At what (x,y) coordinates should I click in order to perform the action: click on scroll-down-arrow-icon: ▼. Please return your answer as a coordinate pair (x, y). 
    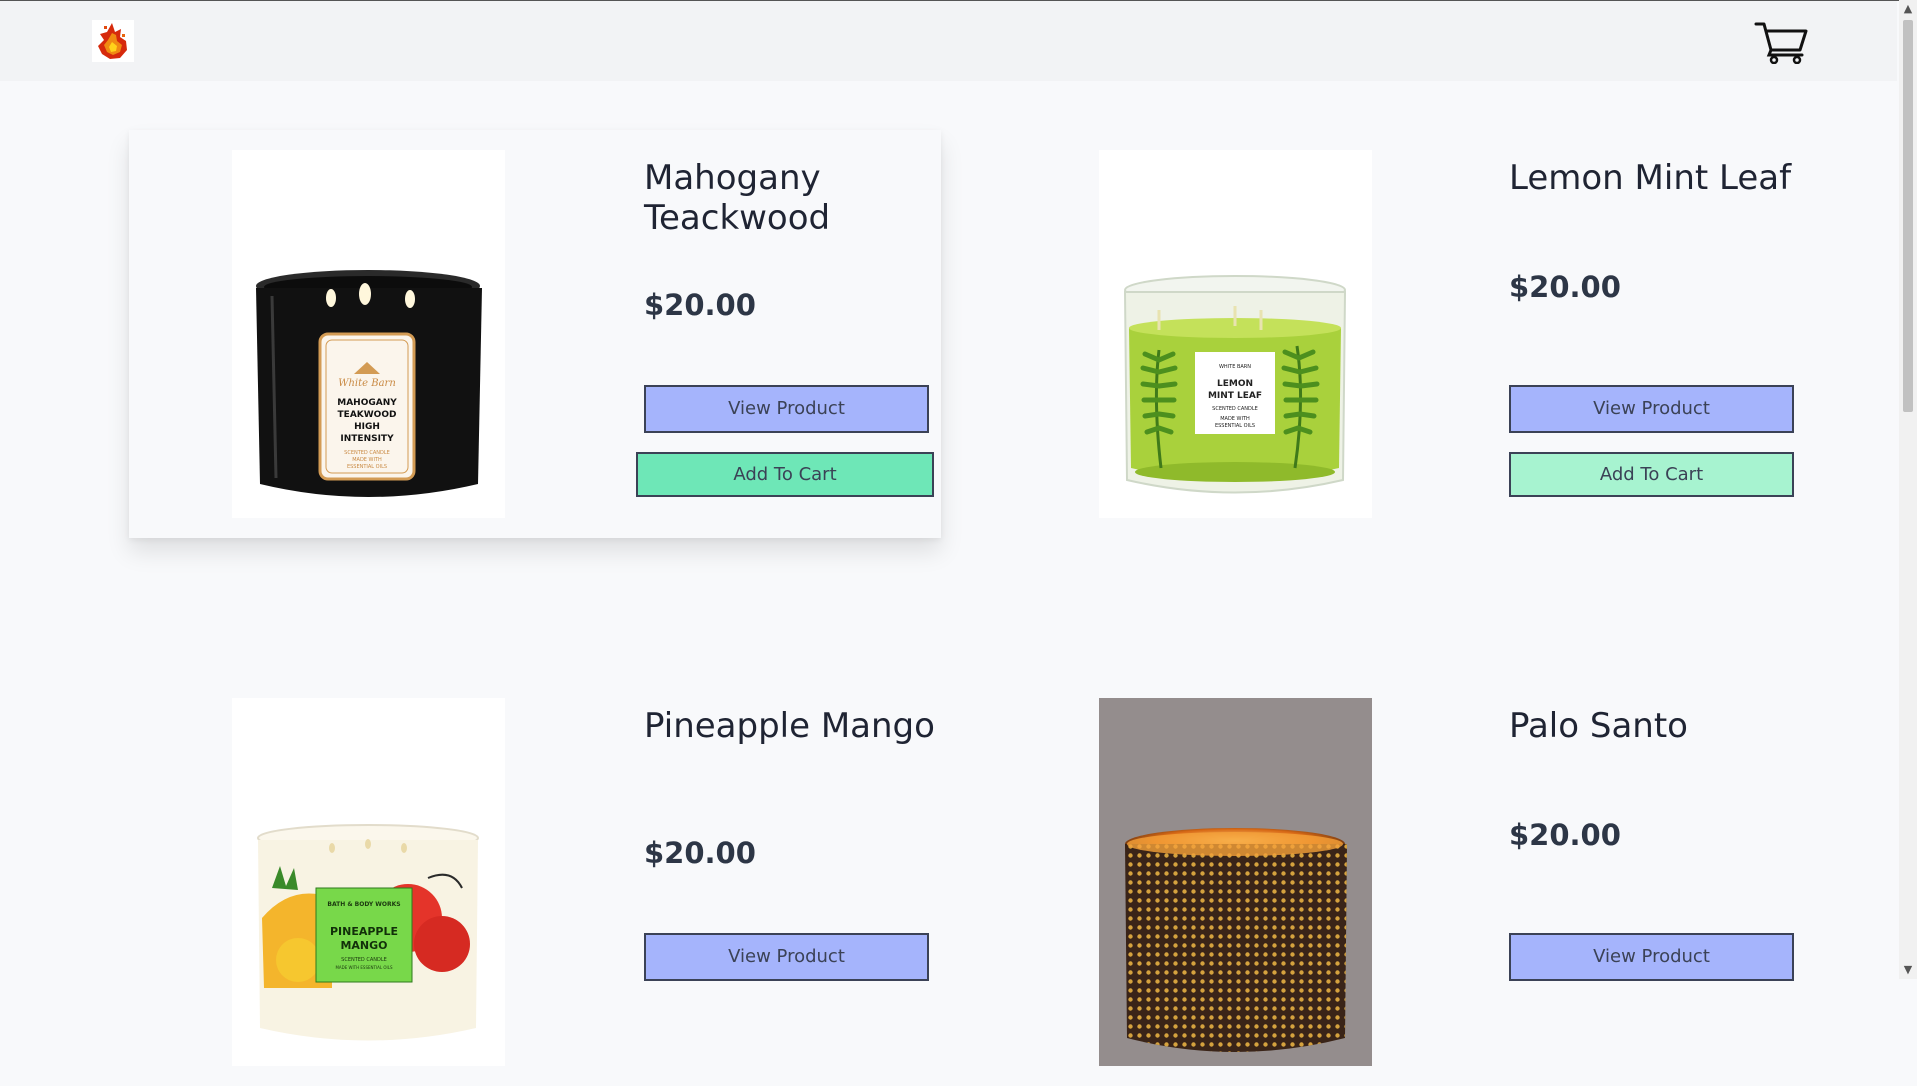
    Looking at the image, I should click on (1908, 970).